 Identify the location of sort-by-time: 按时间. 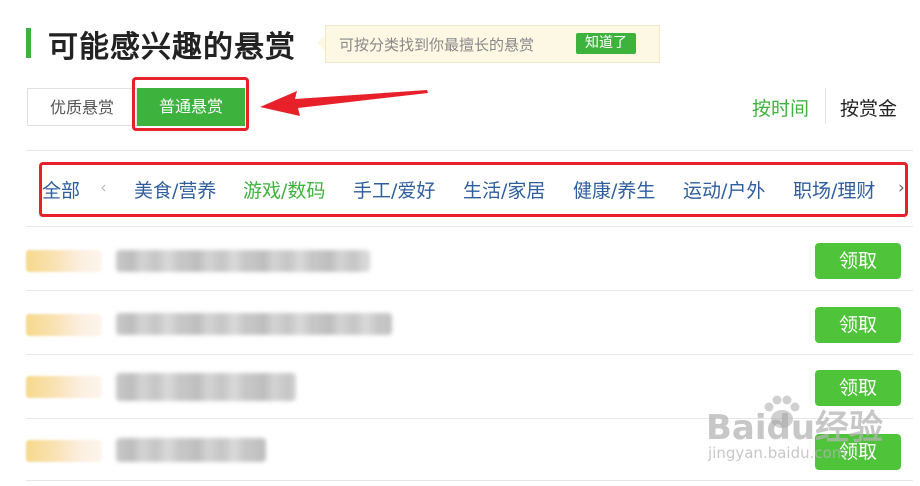
(780, 107).